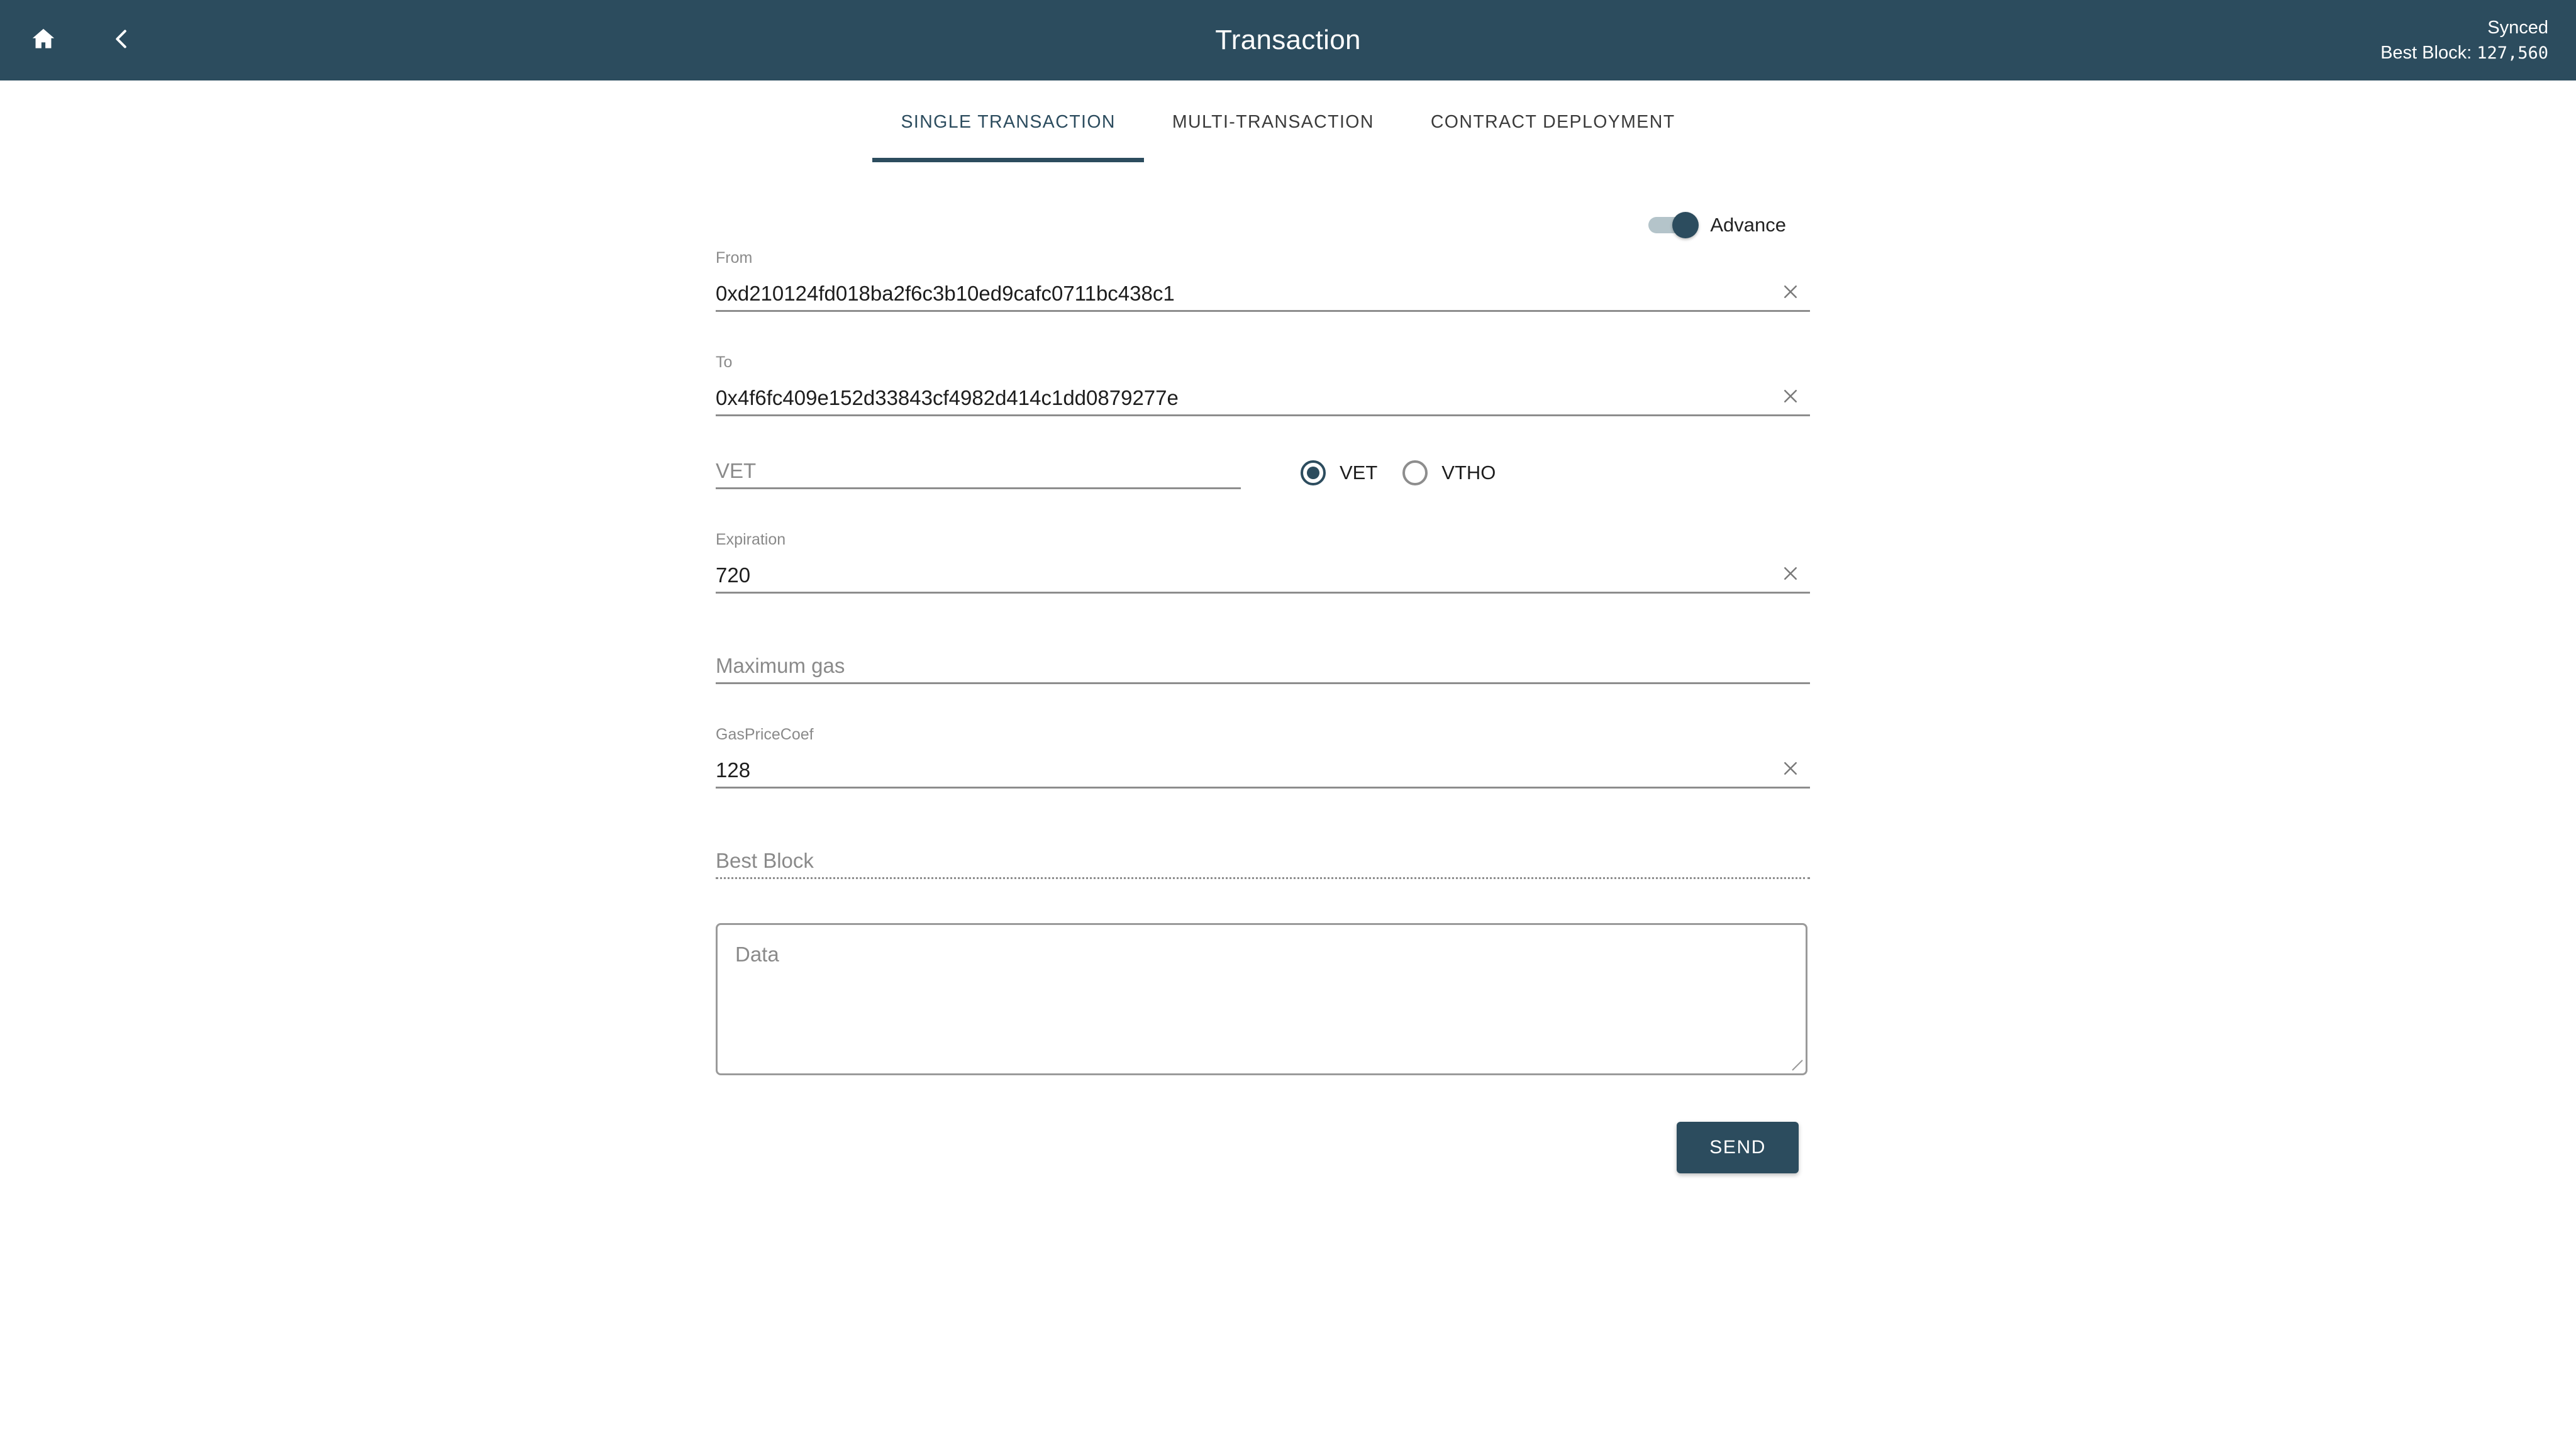 This screenshot has height=1445, width=2576. Describe the element at coordinates (70, 40) in the screenshot. I see `header-left-controls` at that location.